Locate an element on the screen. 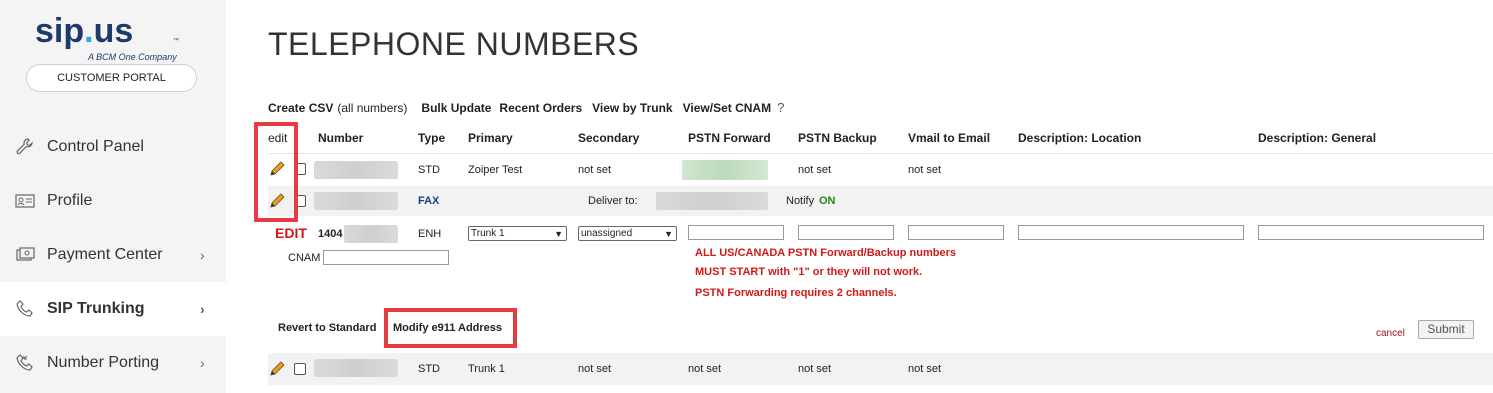  nav-label: SIP Trunking is located at coordinates (96, 308).